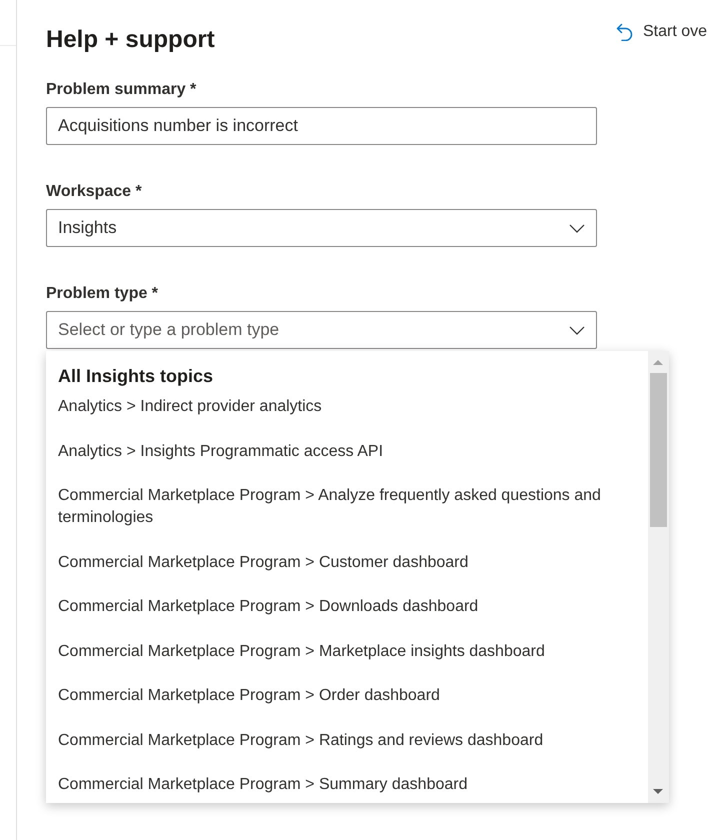 The height and width of the screenshot is (840, 711). What do you see at coordinates (348, 784) in the screenshot?
I see `dropdown-option: Commercial Marketplace Program > Summary dashboard` at bounding box center [348, 784].